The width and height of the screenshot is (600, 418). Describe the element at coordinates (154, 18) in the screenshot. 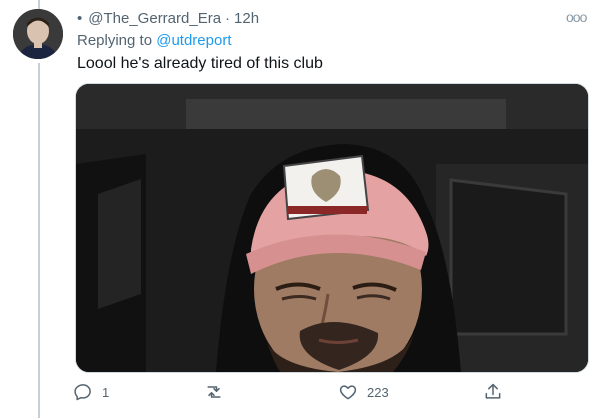

I see `author-handle: @The_Gerrard_Era` at that location.